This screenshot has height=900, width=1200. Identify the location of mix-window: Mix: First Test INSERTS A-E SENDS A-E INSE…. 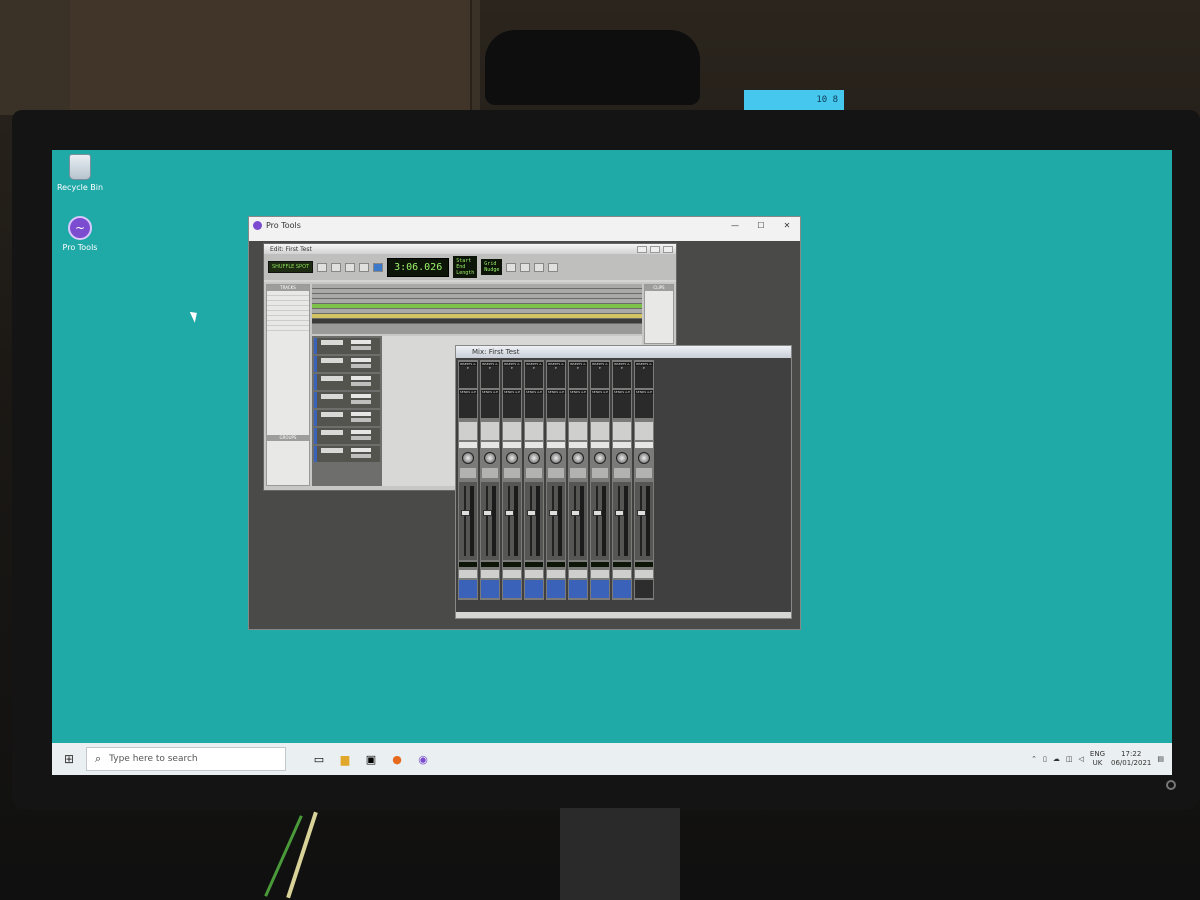
(623, 482).